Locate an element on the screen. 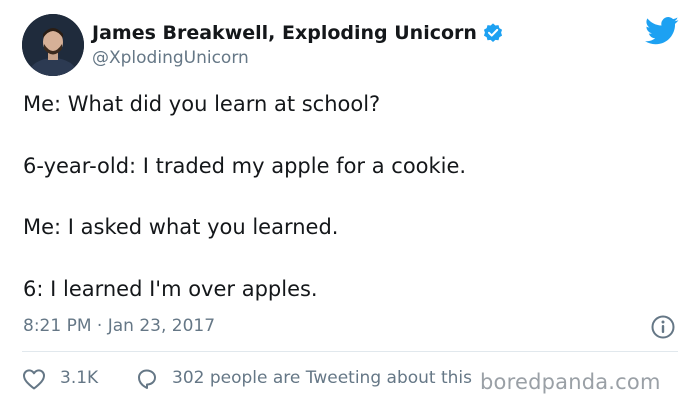 Image resolution: width=700 pixels, height=406 pixels. display-name: James Breakwell, Exploding Unicorn is located at coordinates (284, 33).